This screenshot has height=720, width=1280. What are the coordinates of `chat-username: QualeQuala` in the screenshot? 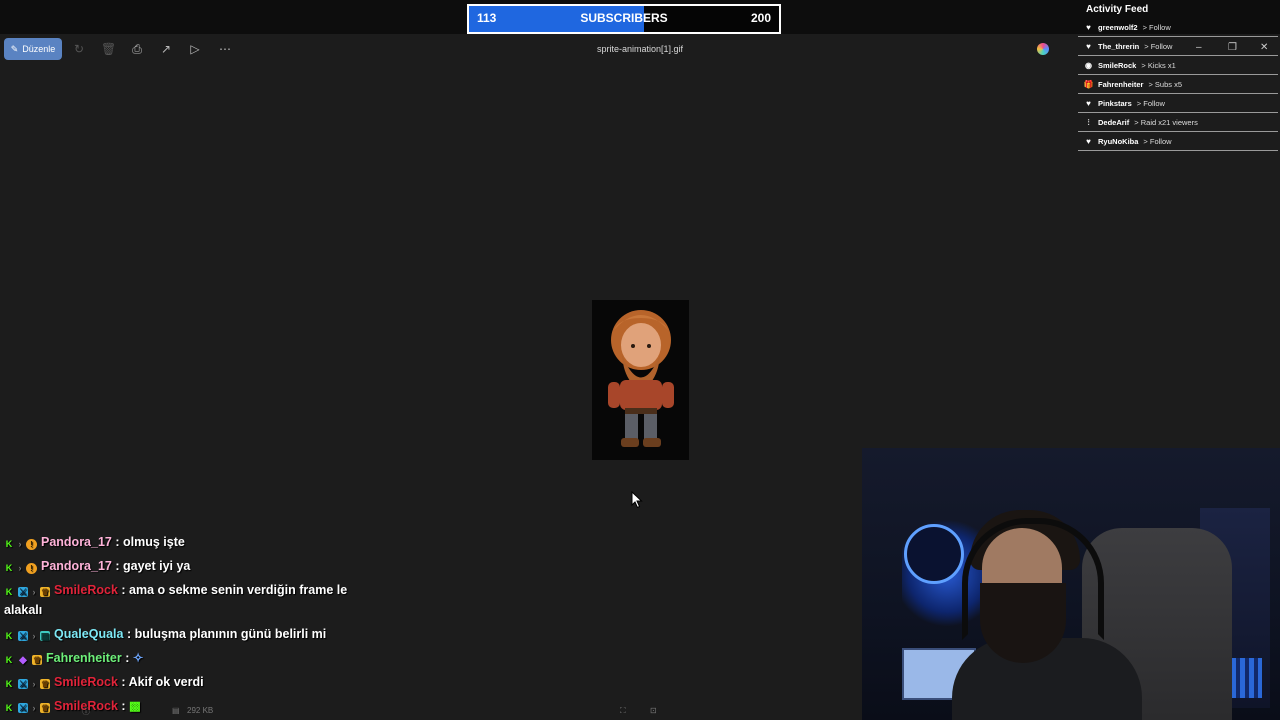 It's located at (88, 634).